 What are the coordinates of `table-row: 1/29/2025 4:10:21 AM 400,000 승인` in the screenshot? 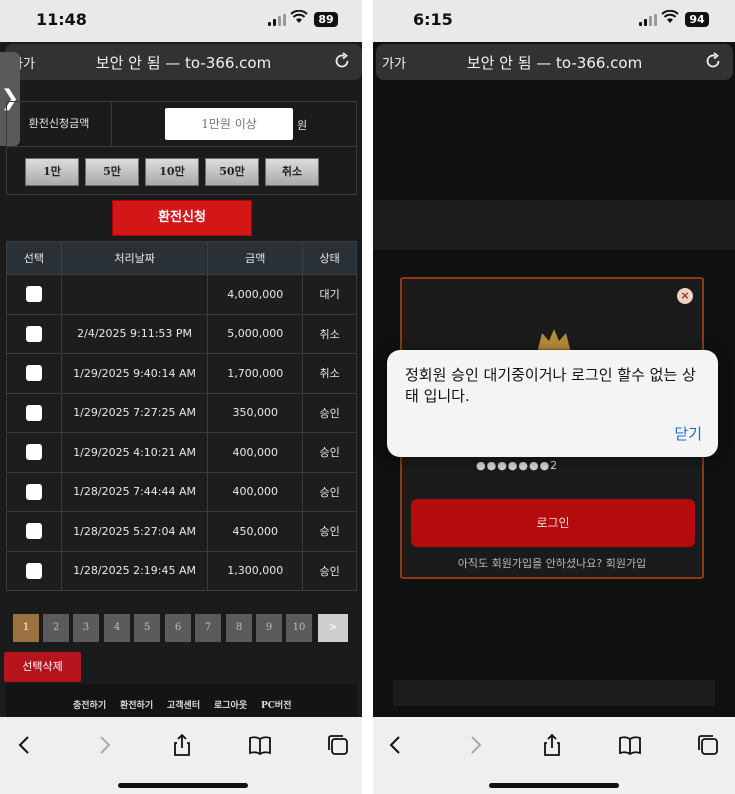 It's located at (181, 452).